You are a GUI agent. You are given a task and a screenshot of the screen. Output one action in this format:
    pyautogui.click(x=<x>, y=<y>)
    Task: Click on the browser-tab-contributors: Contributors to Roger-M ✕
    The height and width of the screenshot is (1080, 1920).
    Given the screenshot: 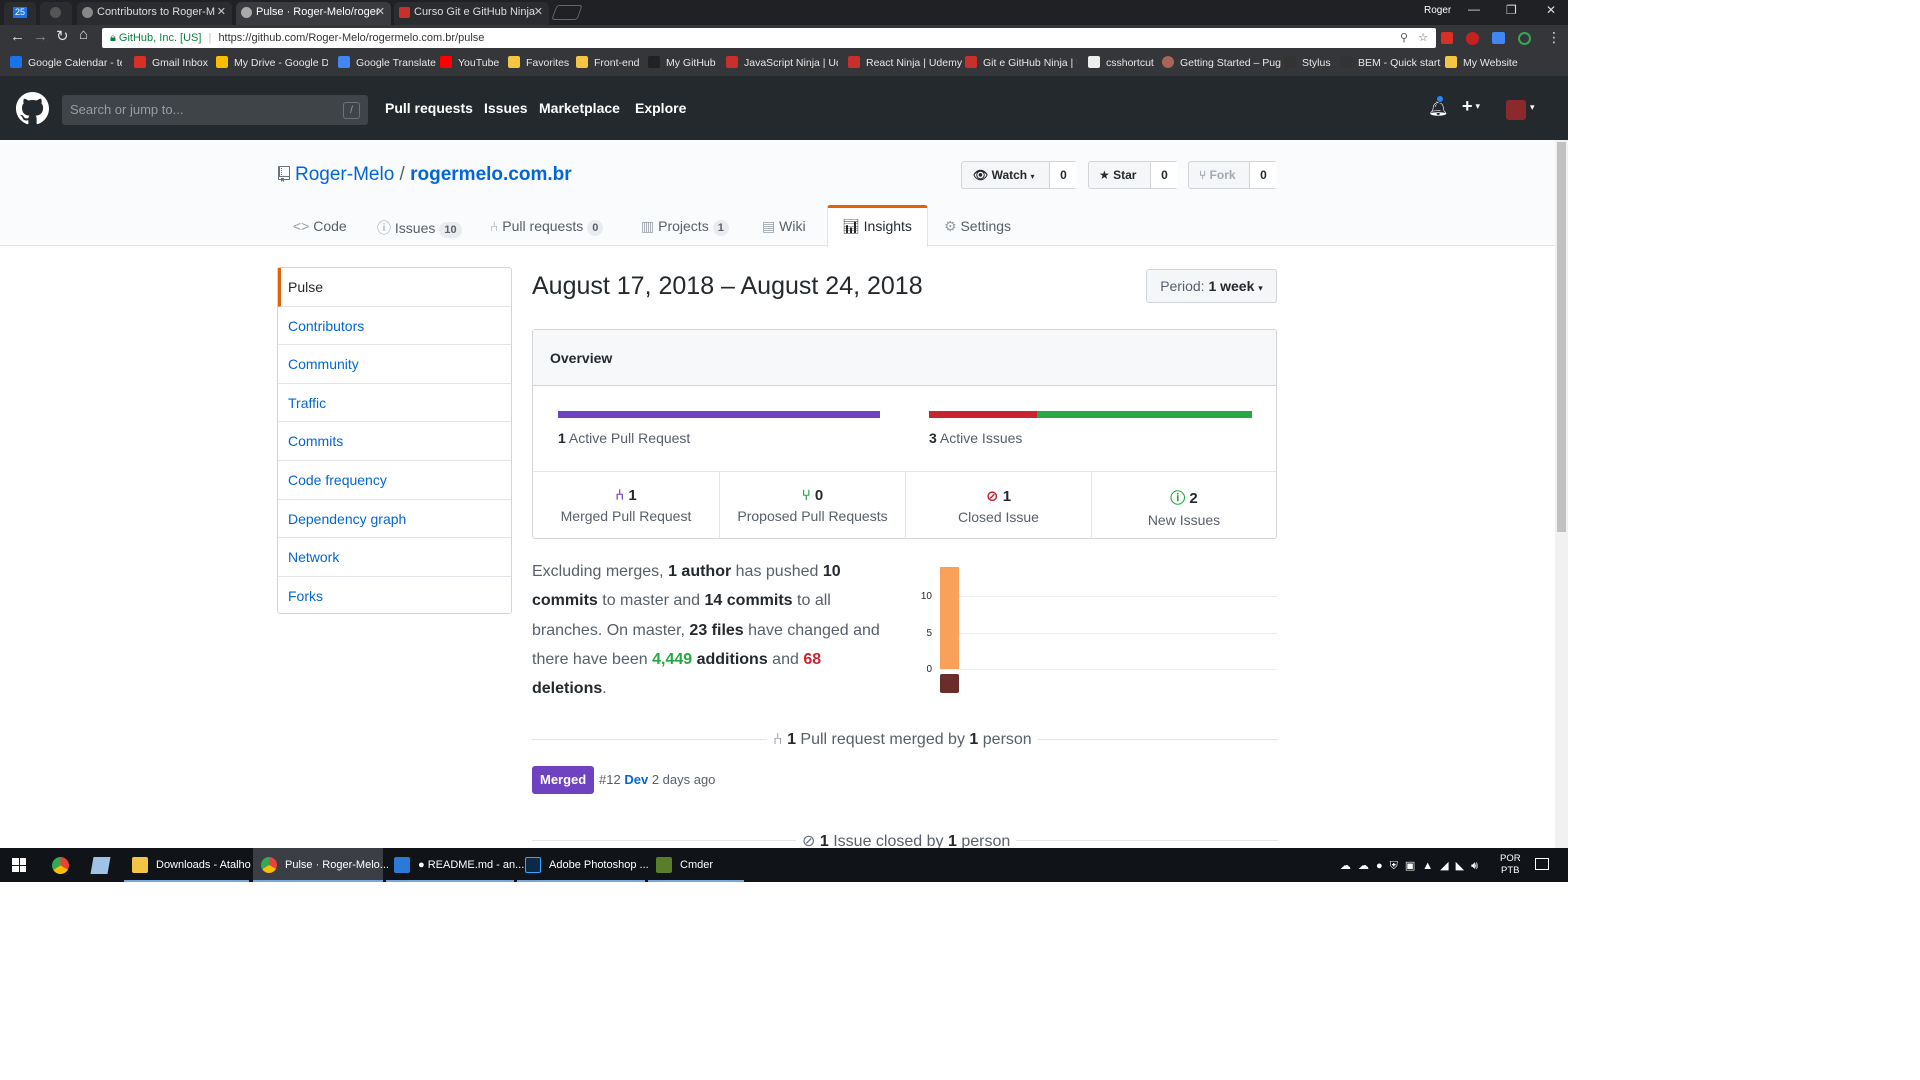 What is the action you would take?
    pyautogui.click(x=154, y=13)
    